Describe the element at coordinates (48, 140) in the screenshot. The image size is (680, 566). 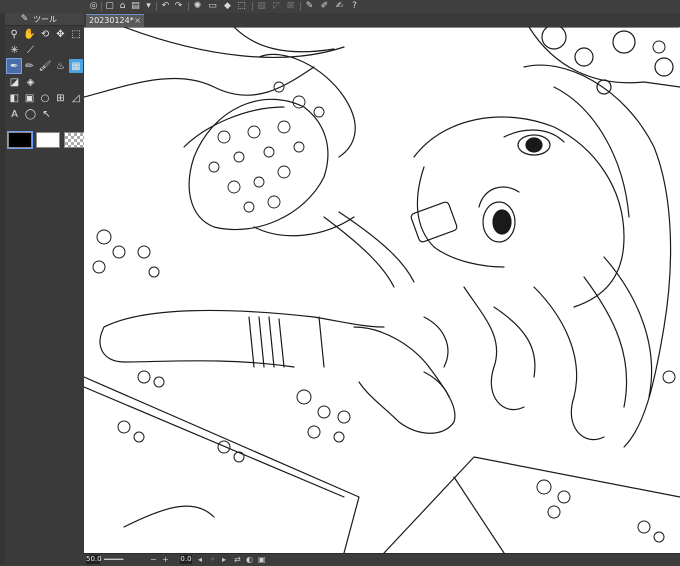
I see `sub-color-swatch` at that location.